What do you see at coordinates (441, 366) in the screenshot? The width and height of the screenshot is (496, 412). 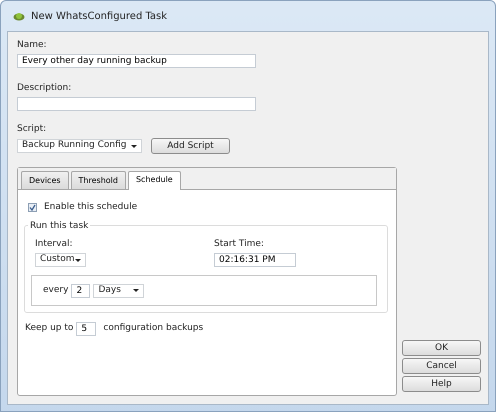 I see `dialog-button: Cancel` at bounding box center [441, 366].